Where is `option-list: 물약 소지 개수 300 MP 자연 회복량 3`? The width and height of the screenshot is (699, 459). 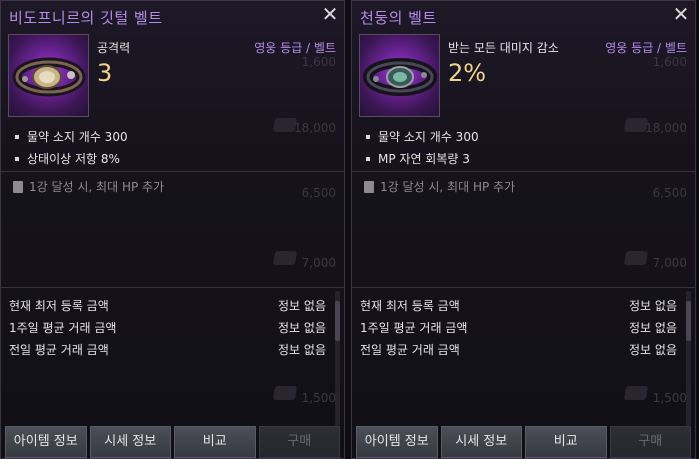
option-list: 물약 소지 개수 300 MP 자연 회복량 3 is located at coordinates (421, 151).